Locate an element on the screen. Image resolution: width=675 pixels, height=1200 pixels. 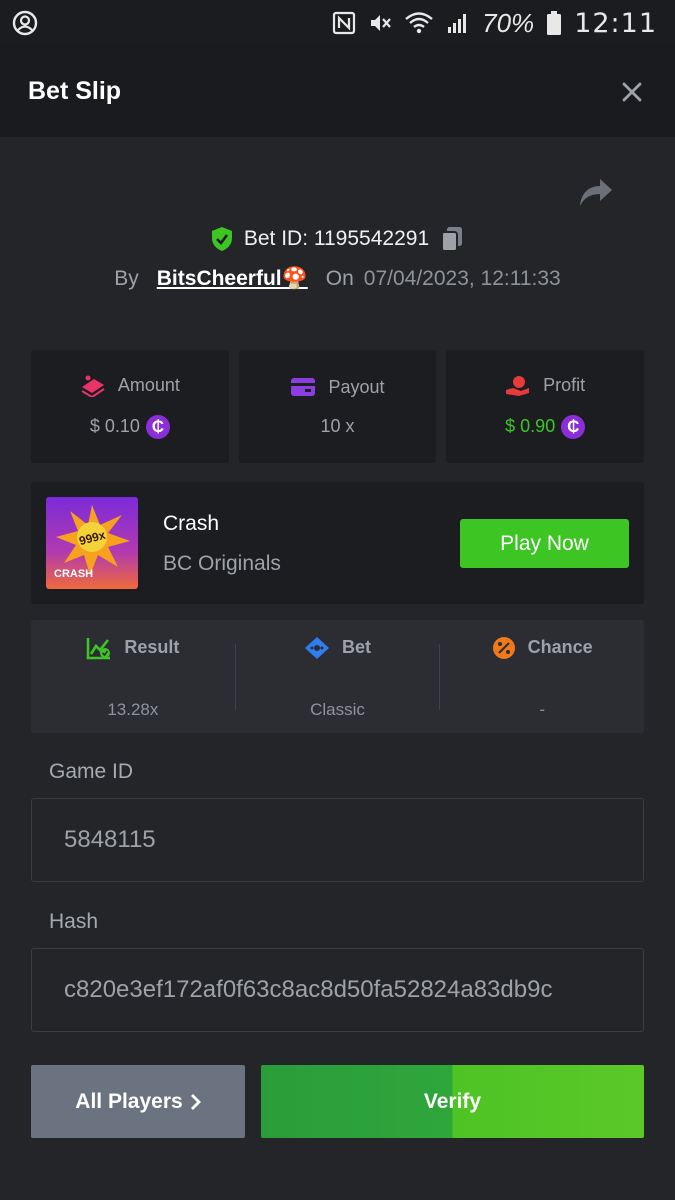
verified-shield-icon is located at coordinates (221, 239).